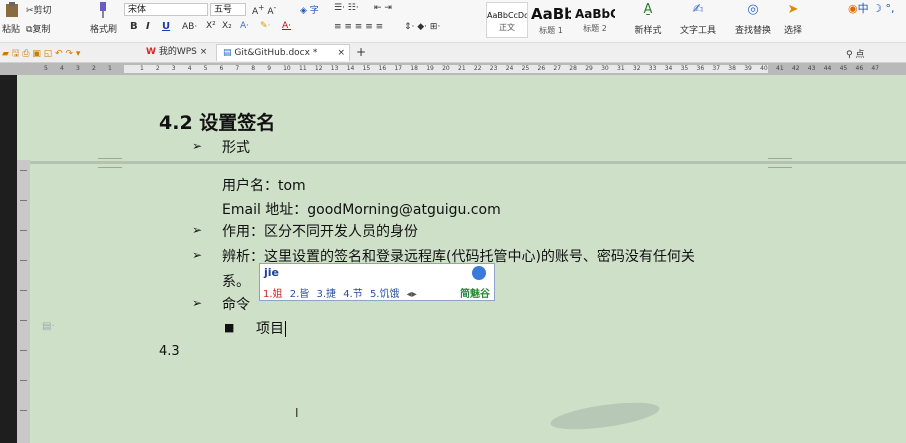  Describe the element at coordinates (621, 68) in the screenshot. I see `ruler-tick-label: 31` at that location.